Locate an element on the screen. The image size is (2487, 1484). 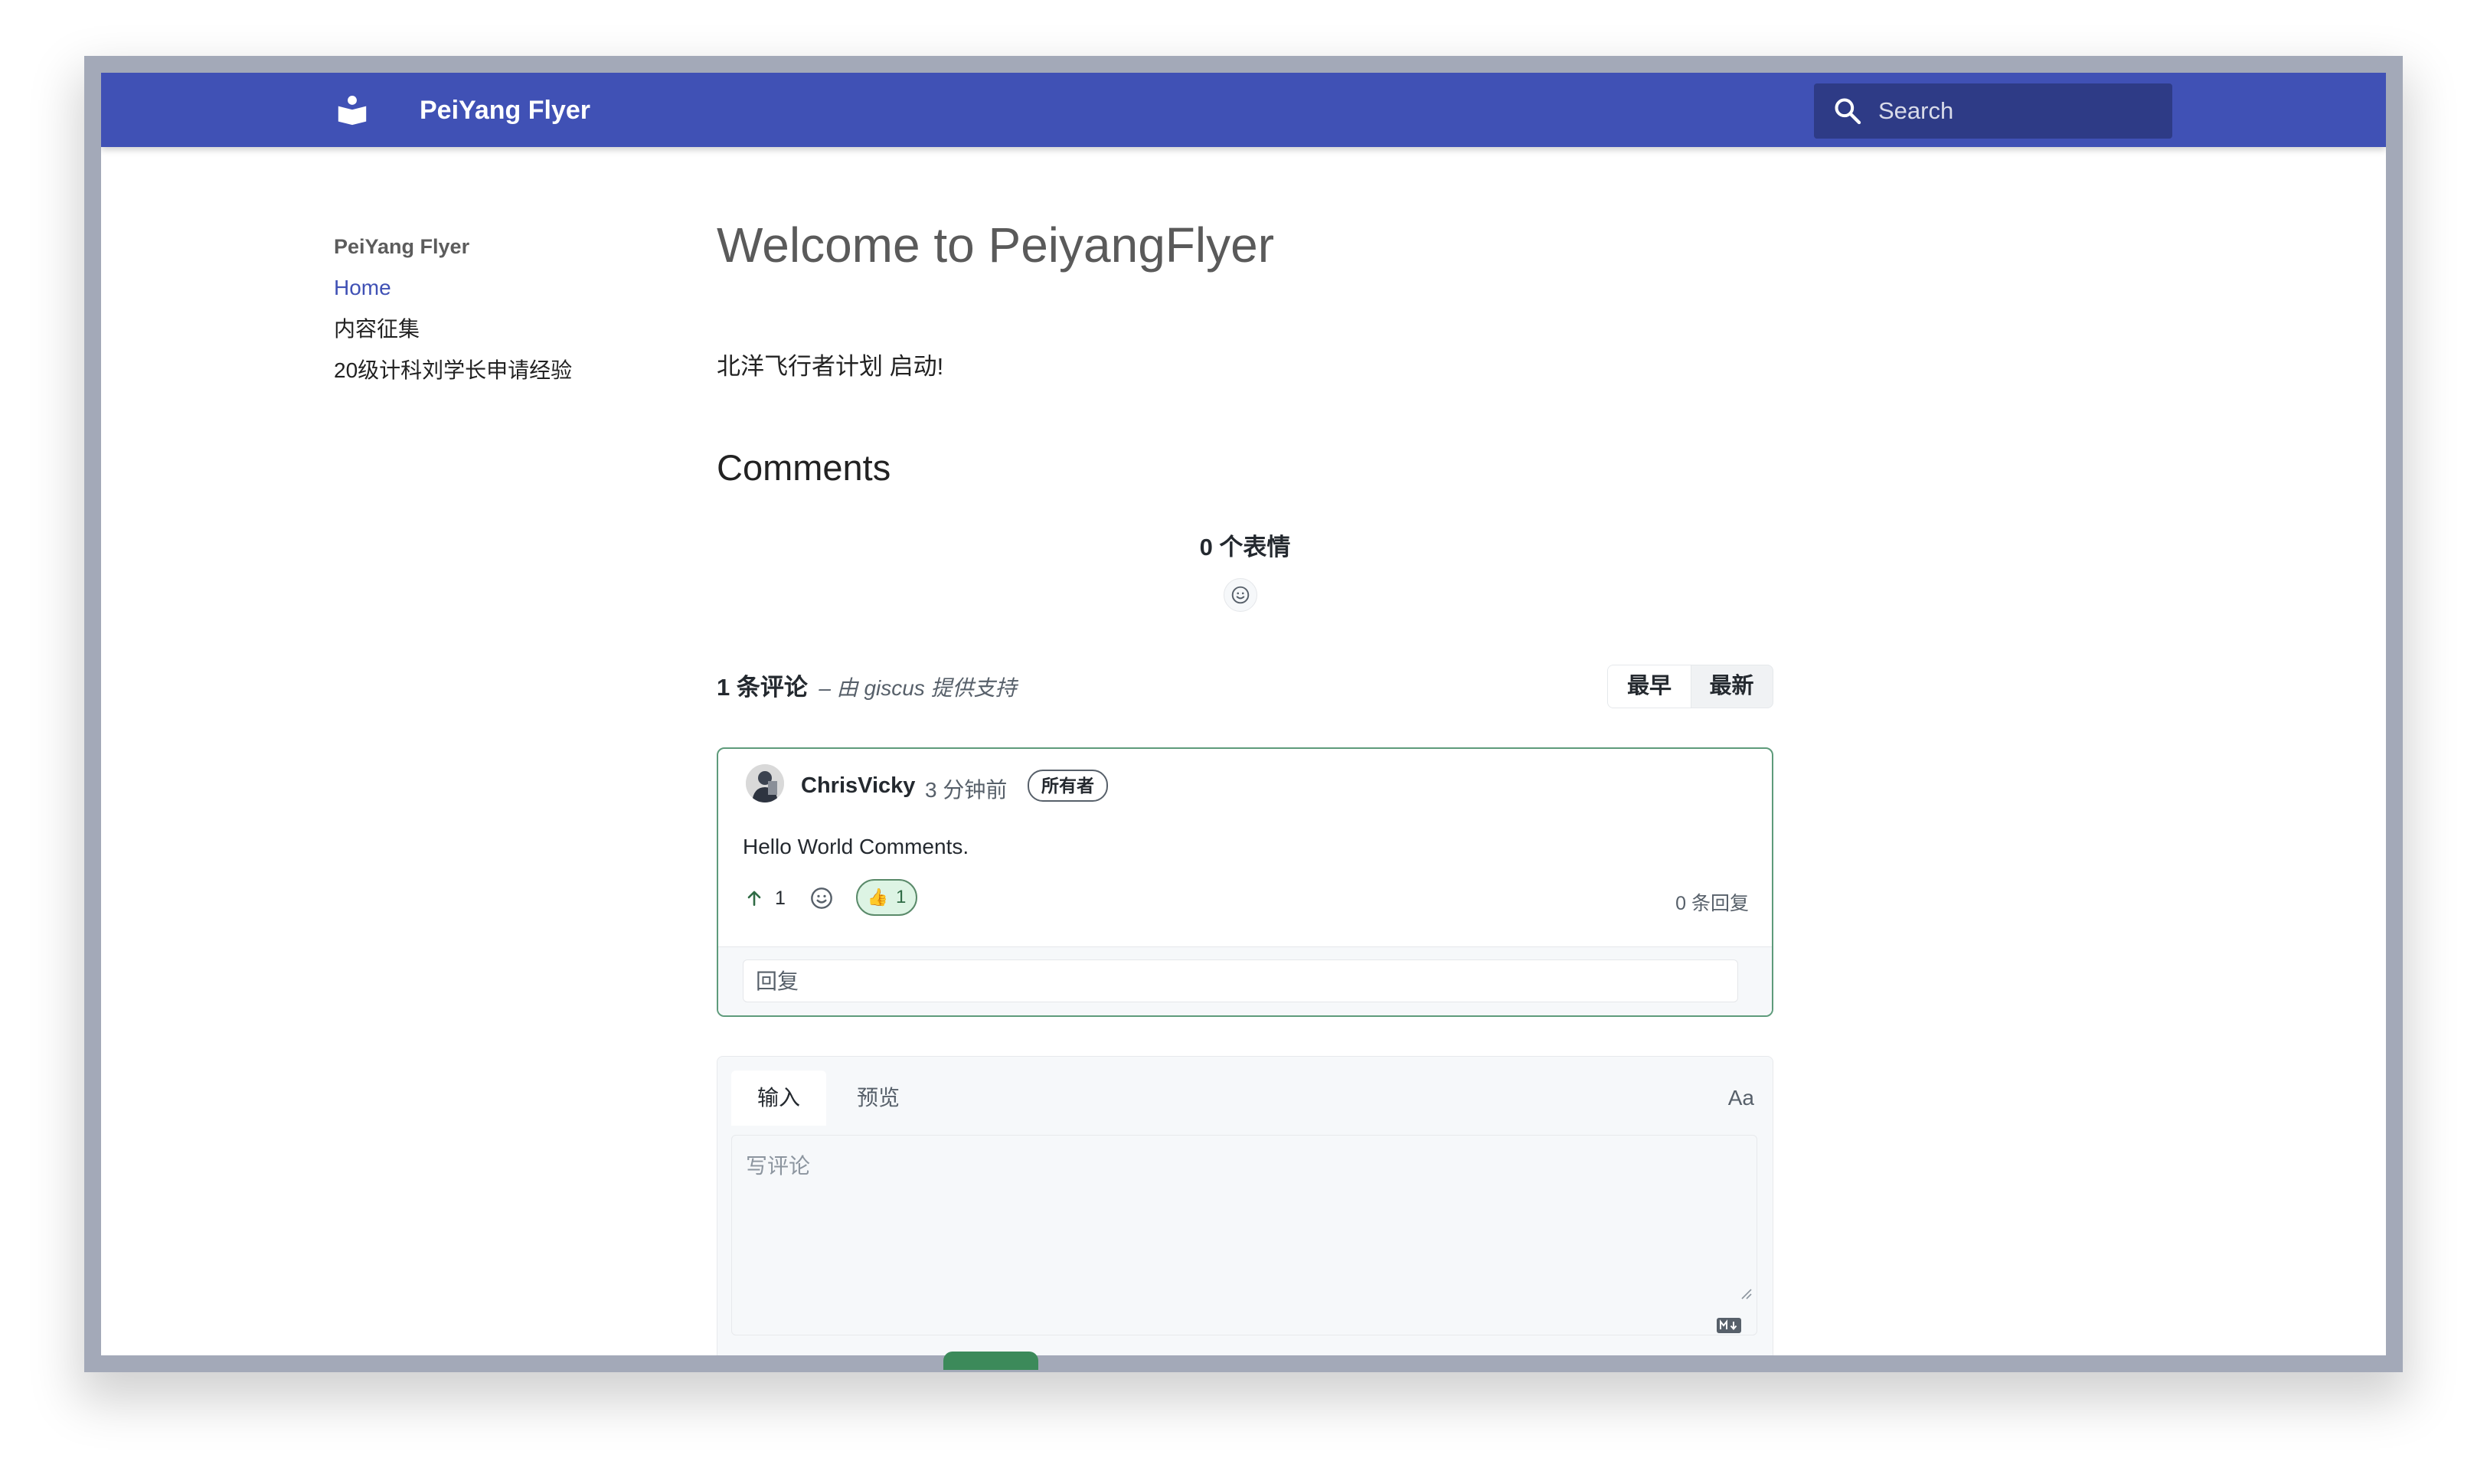
sidebar-nav: PeiYang Flyer Home 内容征集 20级计科刘学长申请经验 is located at coordinates (495, 308).